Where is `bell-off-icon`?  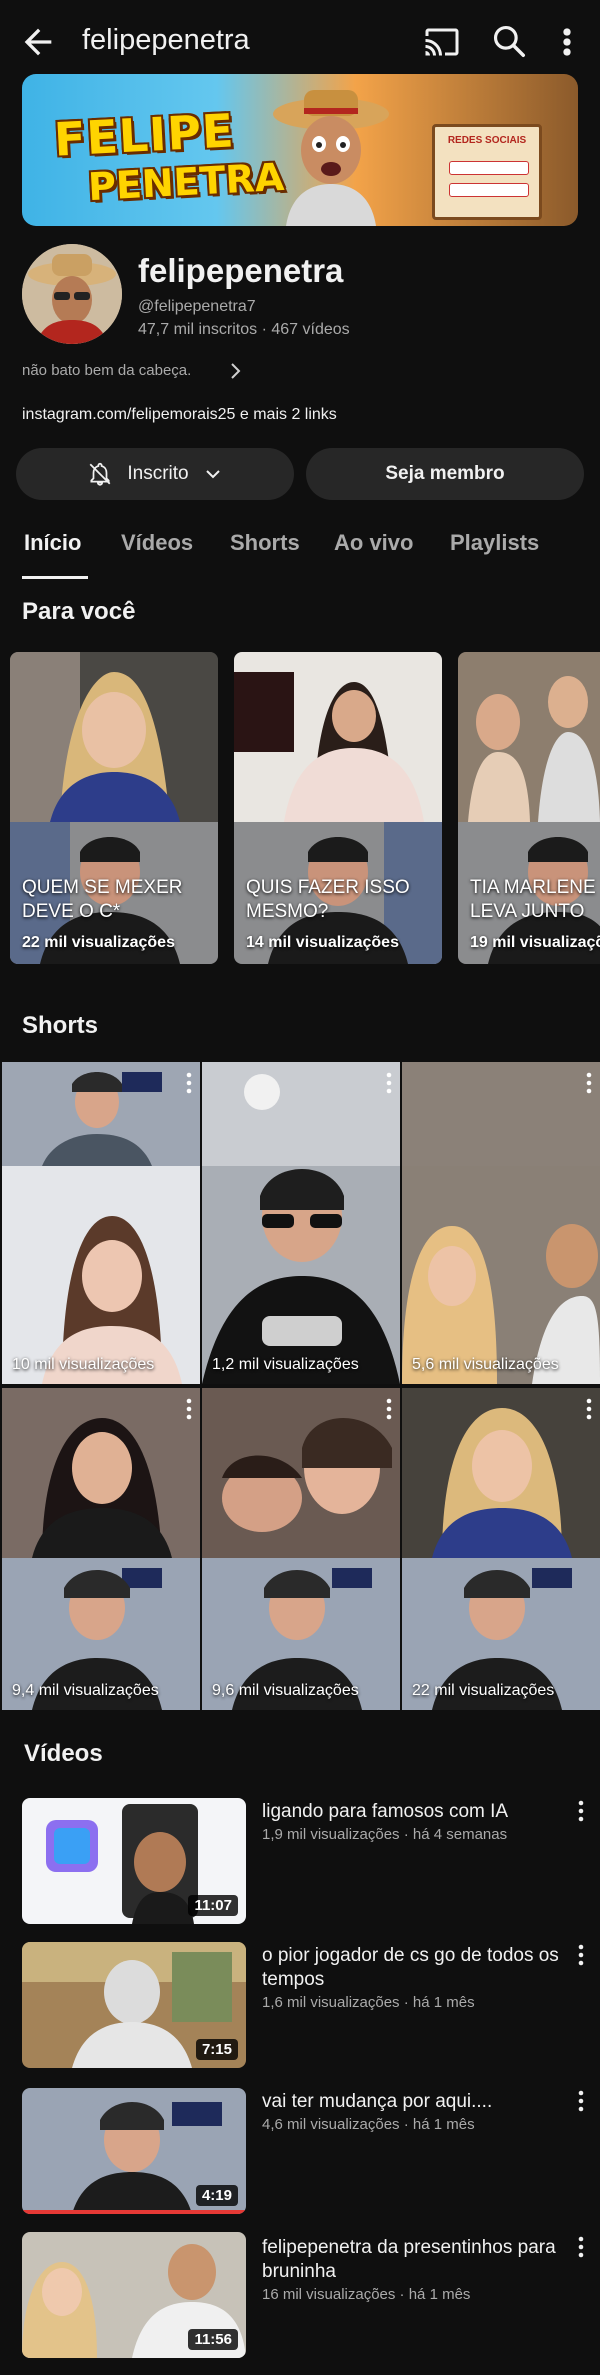
bell-off-icon is located at coordinates (100, 474).